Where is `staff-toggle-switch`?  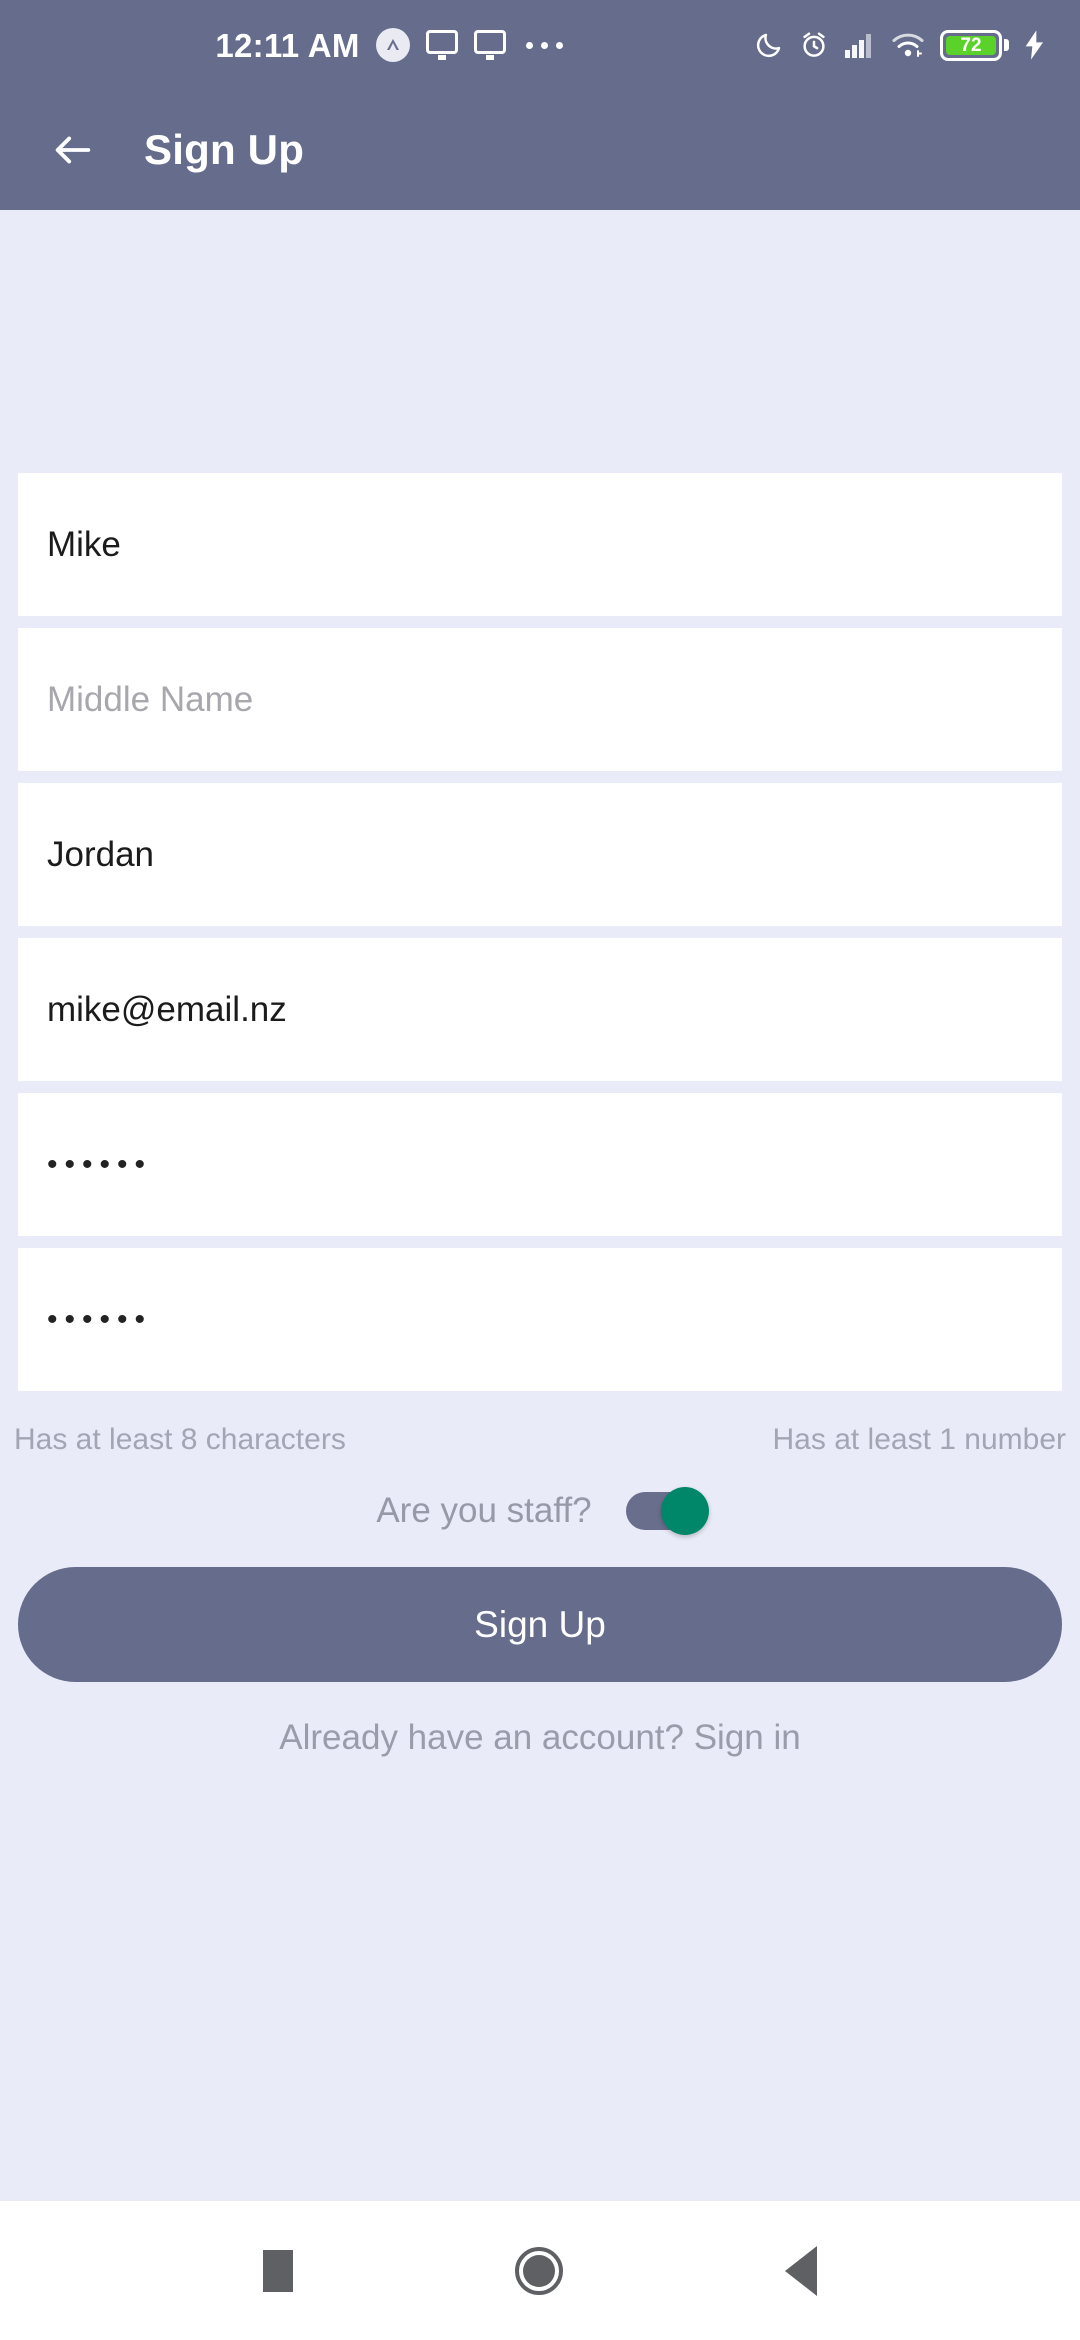
staff-toggle-switch is located at coordinates (667, 1511).